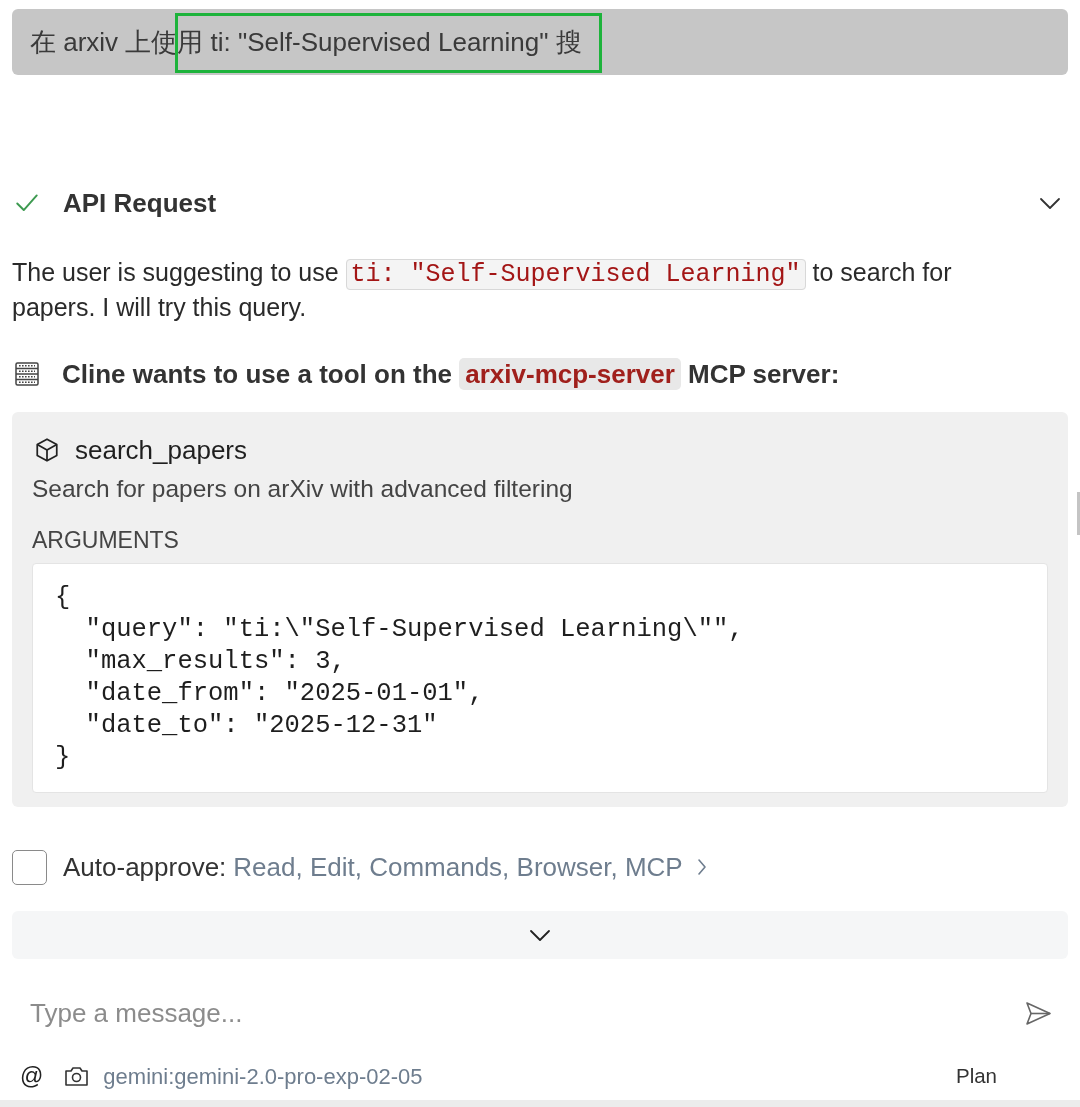  I want to click on tool-name: search_papers, so click(161, 450).